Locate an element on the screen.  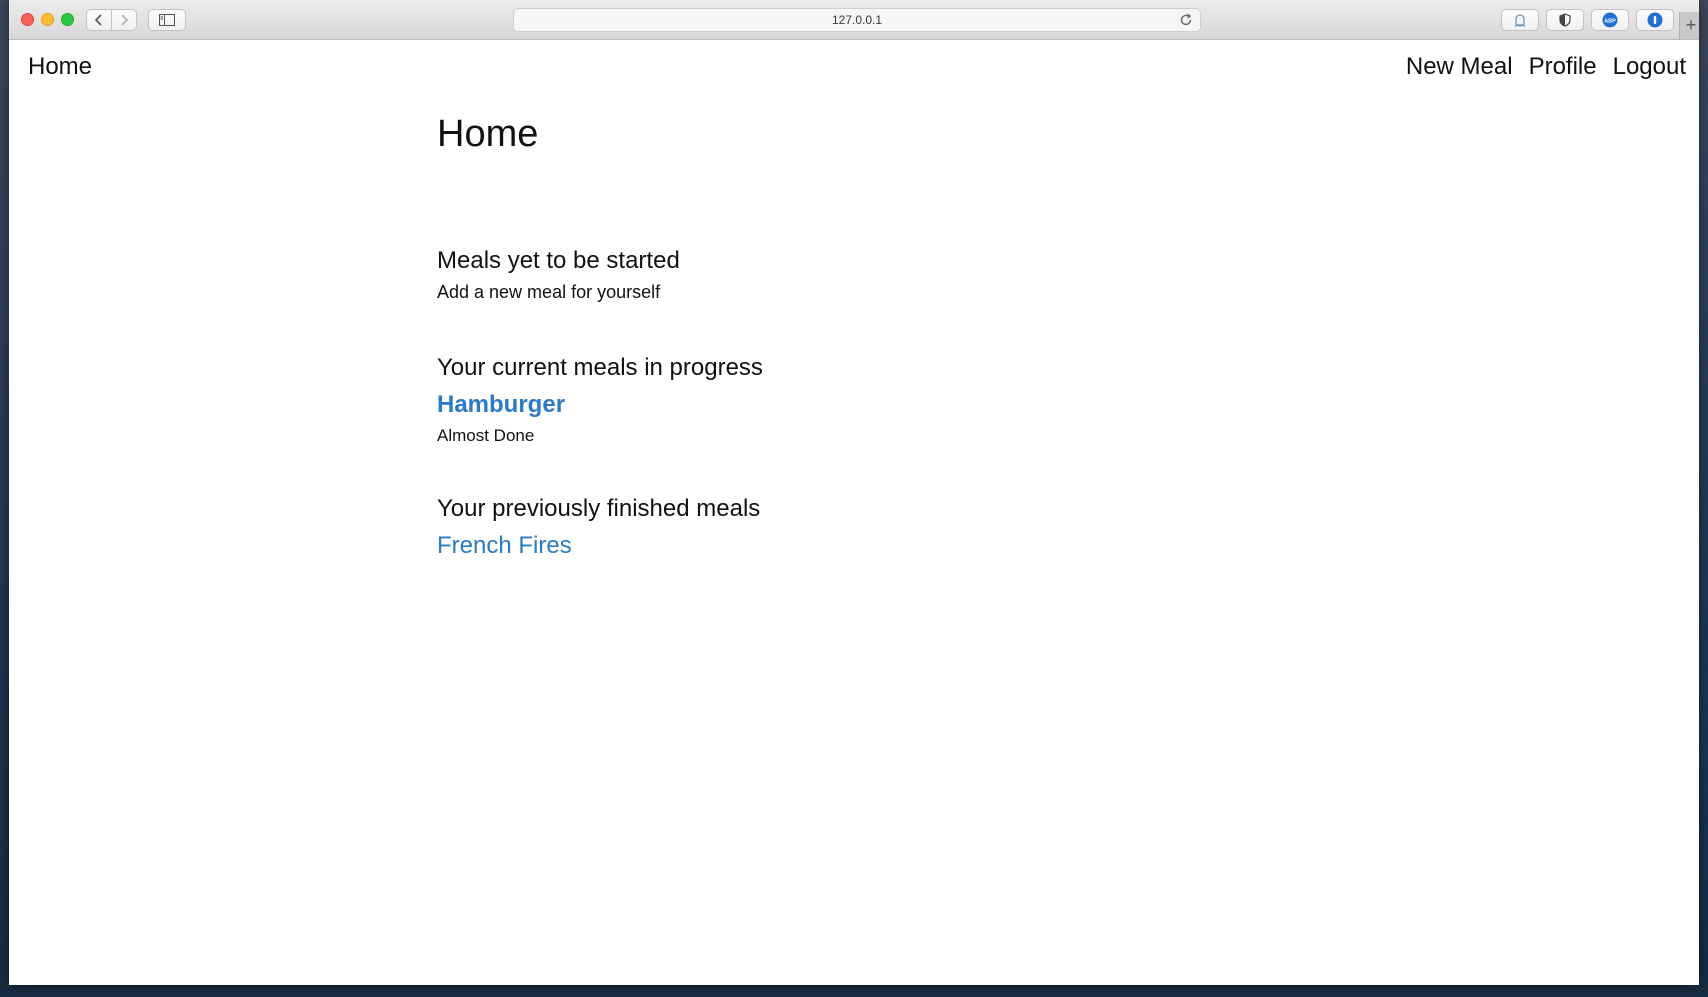
svg-text: ABP is located at coordinates (1610, 22).